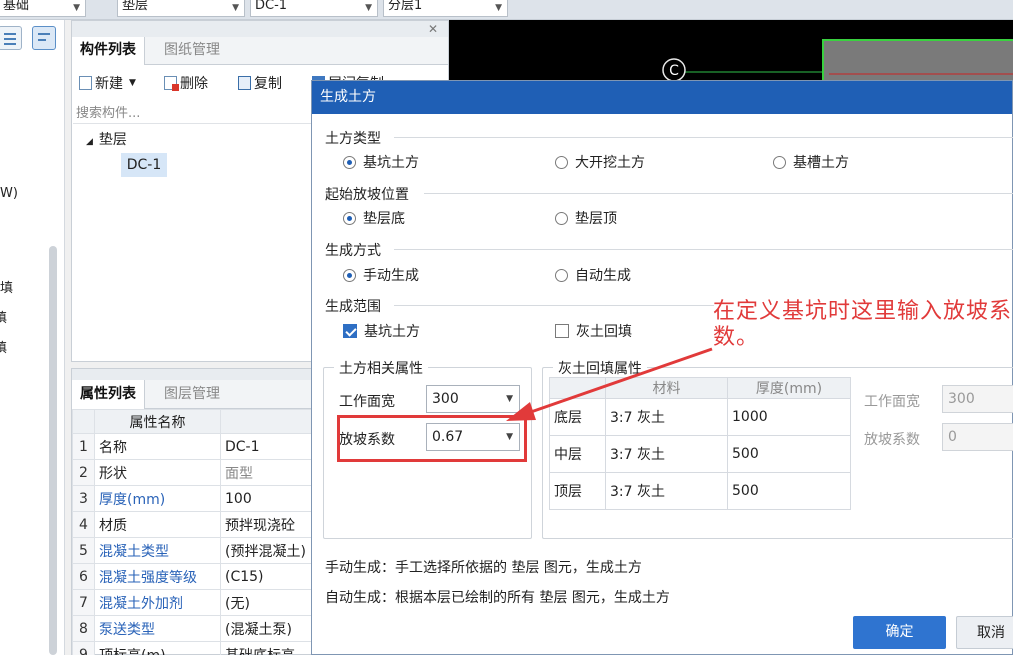 This screenshot has width=1013, height=655. What do you see at coordinates (108, 51) in the screenshot?
I see `tab-component-list: 构件列表` at bounding box center [108, 51].